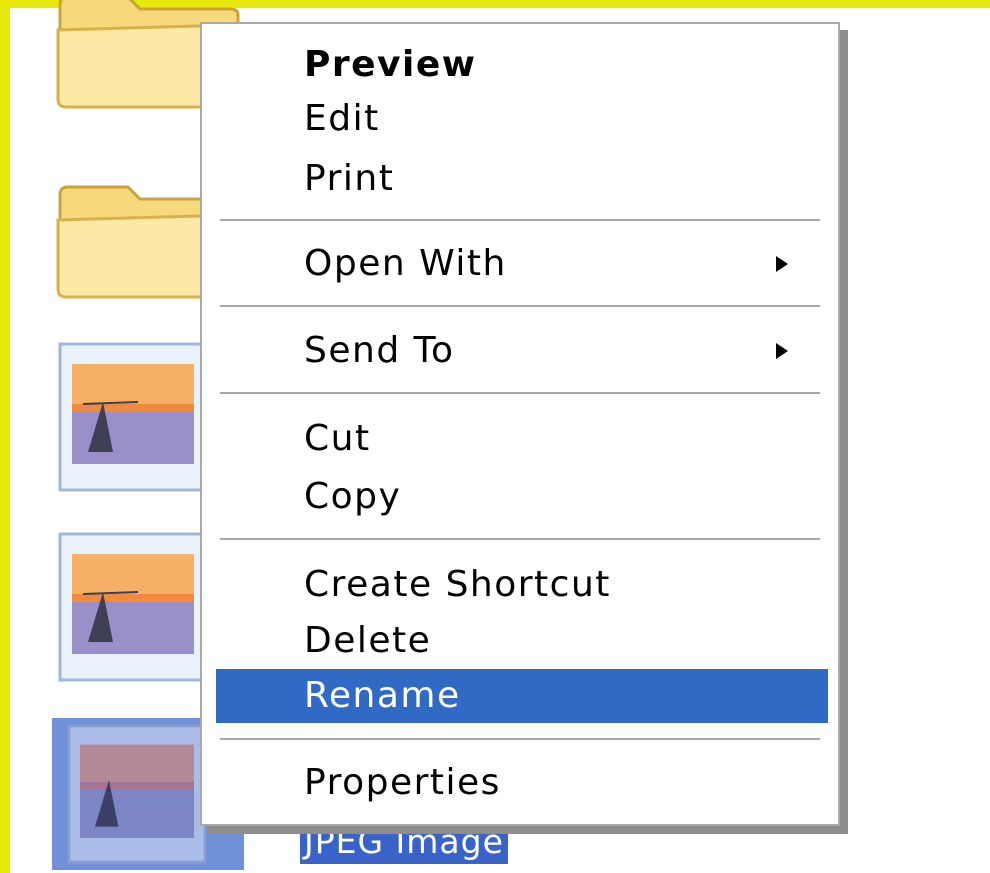 The height and width of the screenshot is (873, 990). Describe the element at coordinates (522, 783) in the screenshot. I see `menu-item-properties: Properties` at that location.